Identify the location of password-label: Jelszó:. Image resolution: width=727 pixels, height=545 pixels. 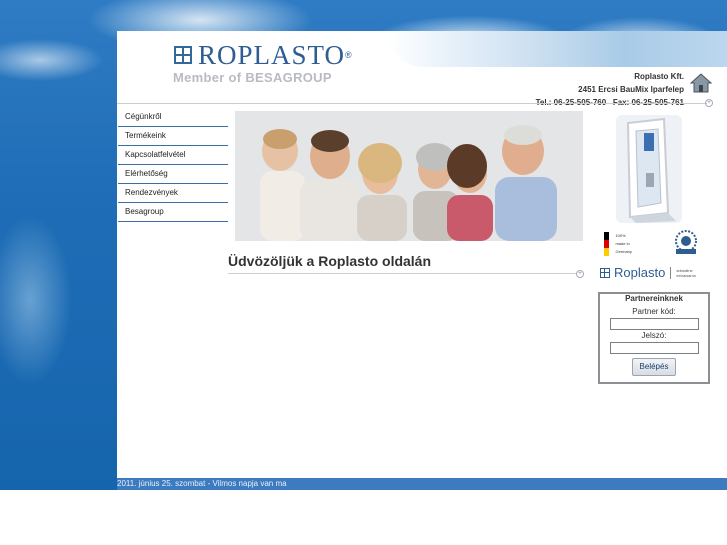
(654, 335).